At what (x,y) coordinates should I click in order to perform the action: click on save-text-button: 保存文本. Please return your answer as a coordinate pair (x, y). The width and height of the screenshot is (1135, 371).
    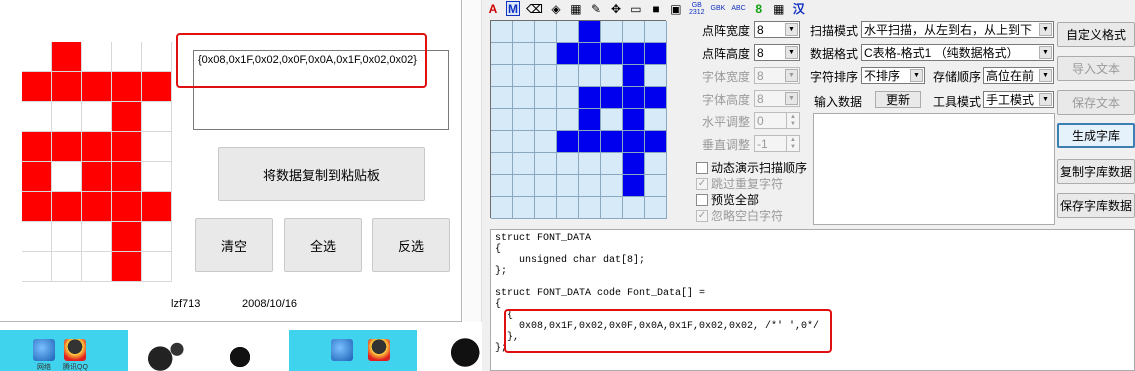
    Looking at the image, I should click on (1096, 102).